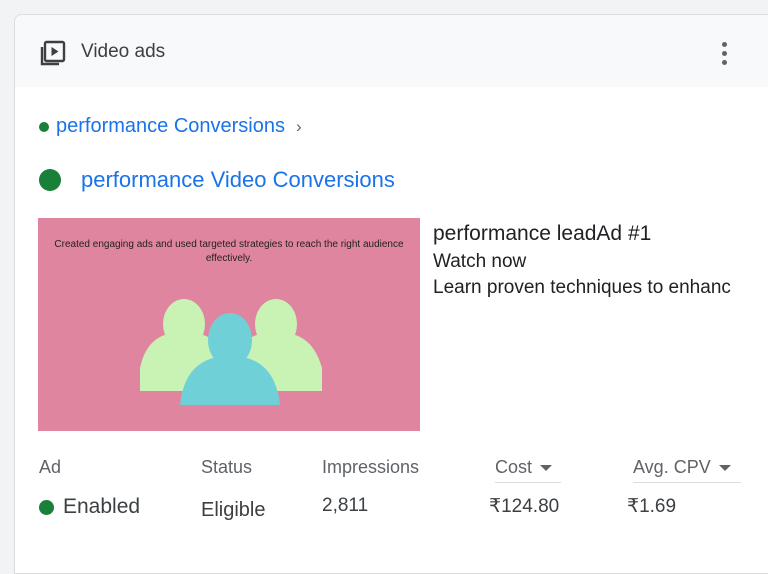 This screenshot has height=574, width=768. I want to click on video-play-icon, so click(53, 53).